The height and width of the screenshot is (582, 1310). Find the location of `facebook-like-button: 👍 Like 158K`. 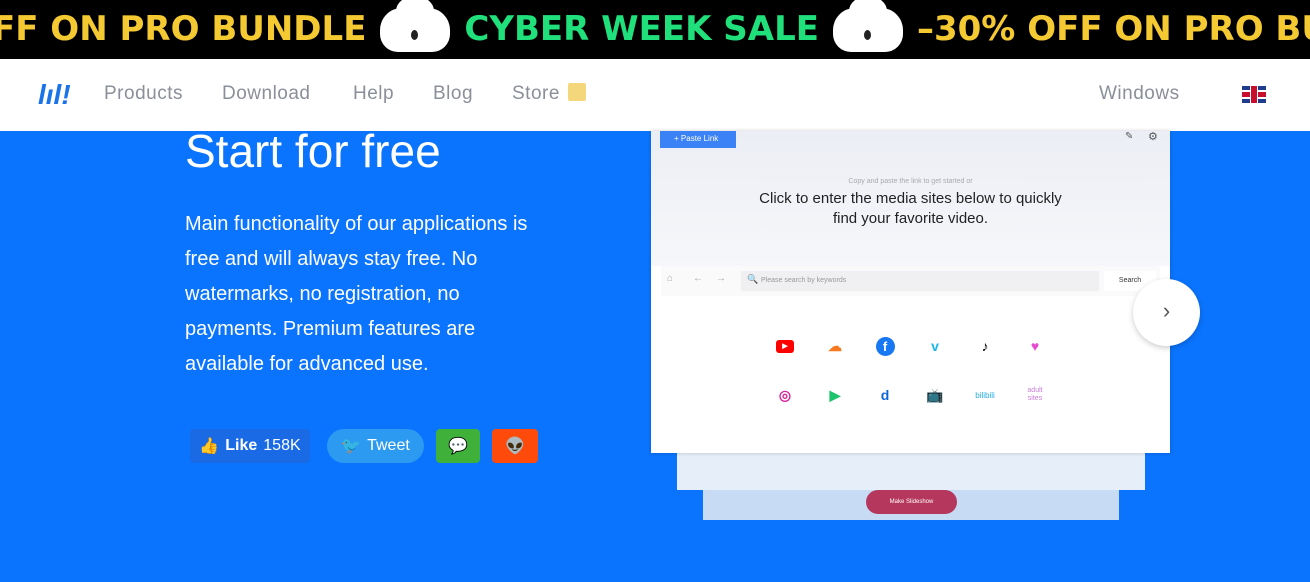

facebook-like-button: 👍 Like 158K is located at coordinates (250, 446).